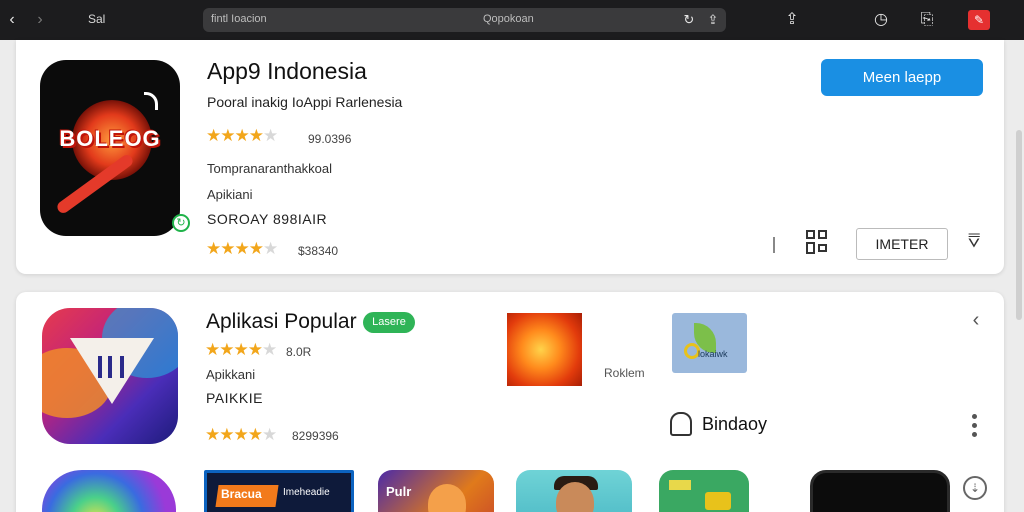 The width and height of the screenshot is (1024, 512). What do you see at coordinates (231, 374) in the screenshot?
I see `popular-category: Apikkani` at bounding box center [231, 374].